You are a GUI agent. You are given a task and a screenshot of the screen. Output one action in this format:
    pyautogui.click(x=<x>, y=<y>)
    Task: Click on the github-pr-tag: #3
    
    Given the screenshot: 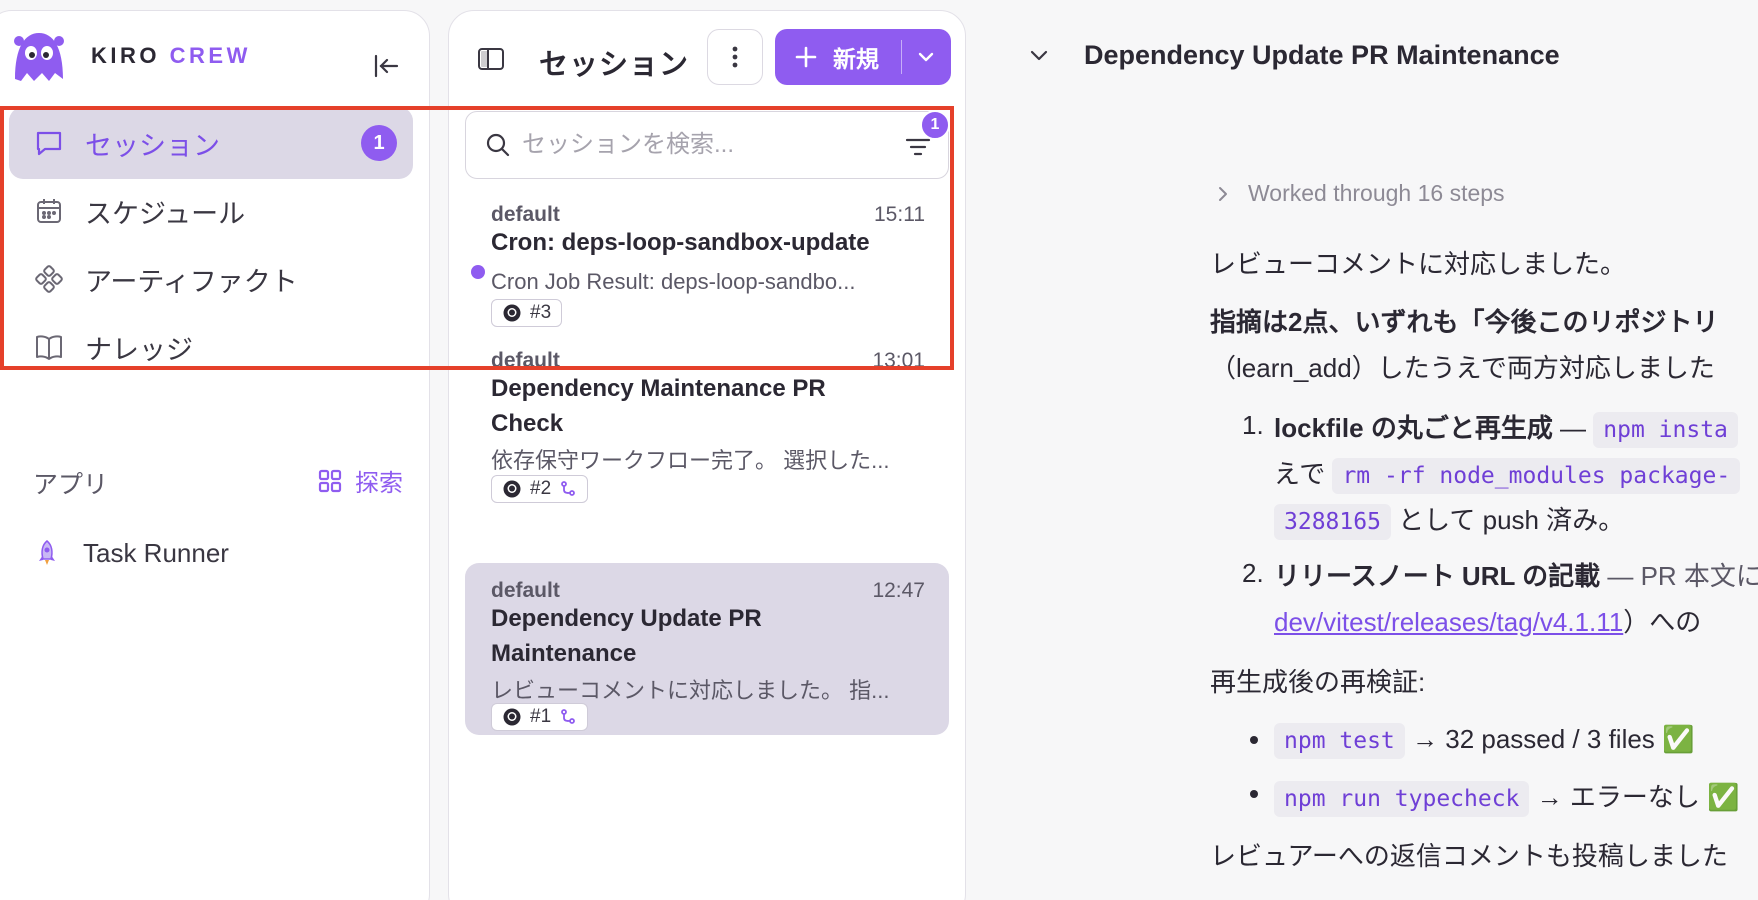 What is the action you would take?
    pyautogui.click(x=527, y=313)
    